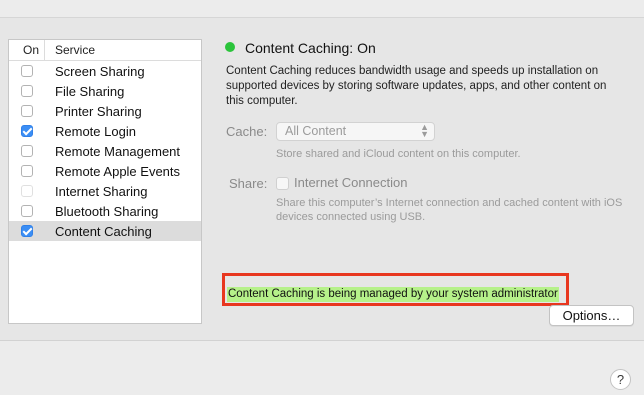 This screenshot has height=395, width=644. I want to click on updown-chevron-icon: ▲ ▼, so click(424, 130).